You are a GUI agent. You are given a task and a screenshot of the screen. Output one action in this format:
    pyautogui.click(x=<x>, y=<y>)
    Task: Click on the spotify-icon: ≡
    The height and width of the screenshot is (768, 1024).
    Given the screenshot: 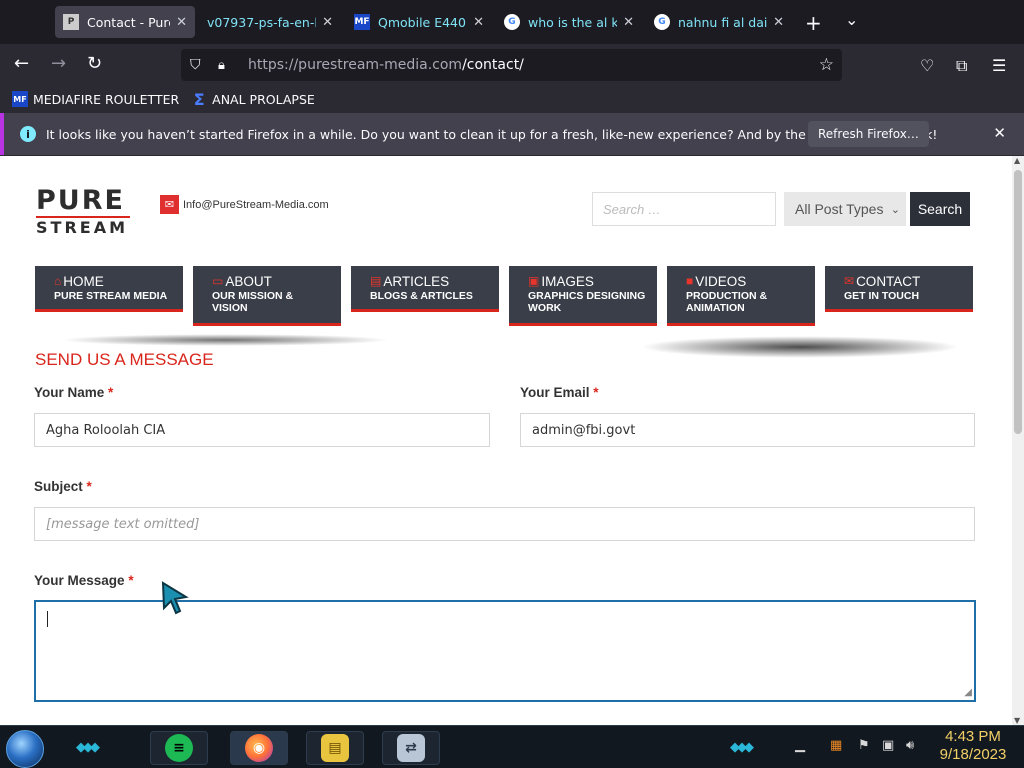 What is the action you would take?
    pyautogui.click(x=179, y=748)
    